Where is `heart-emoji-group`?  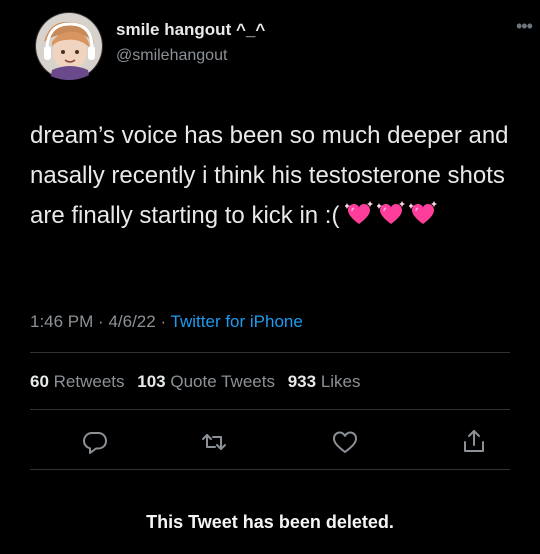 heart-emoji-group is located at coordinates (391, 214).